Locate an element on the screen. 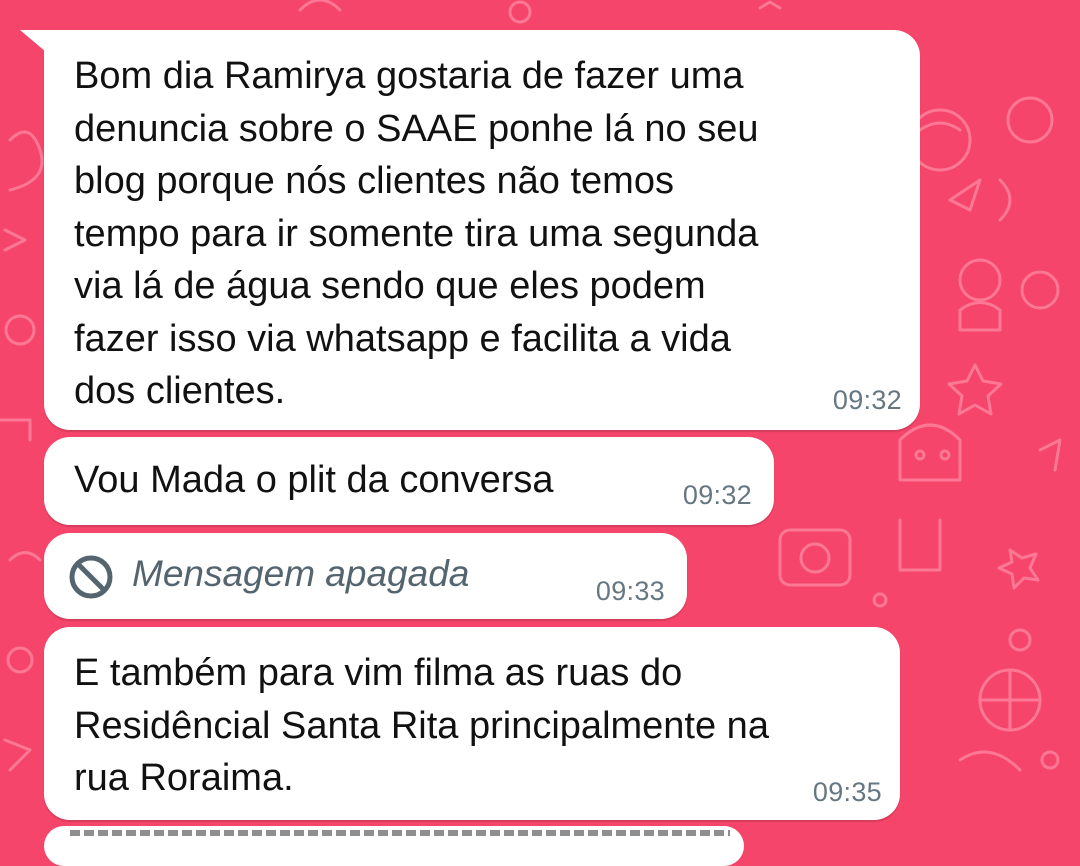 The image size is (1080, 866). message-bubble-partial is located at coordinates (394, 846).